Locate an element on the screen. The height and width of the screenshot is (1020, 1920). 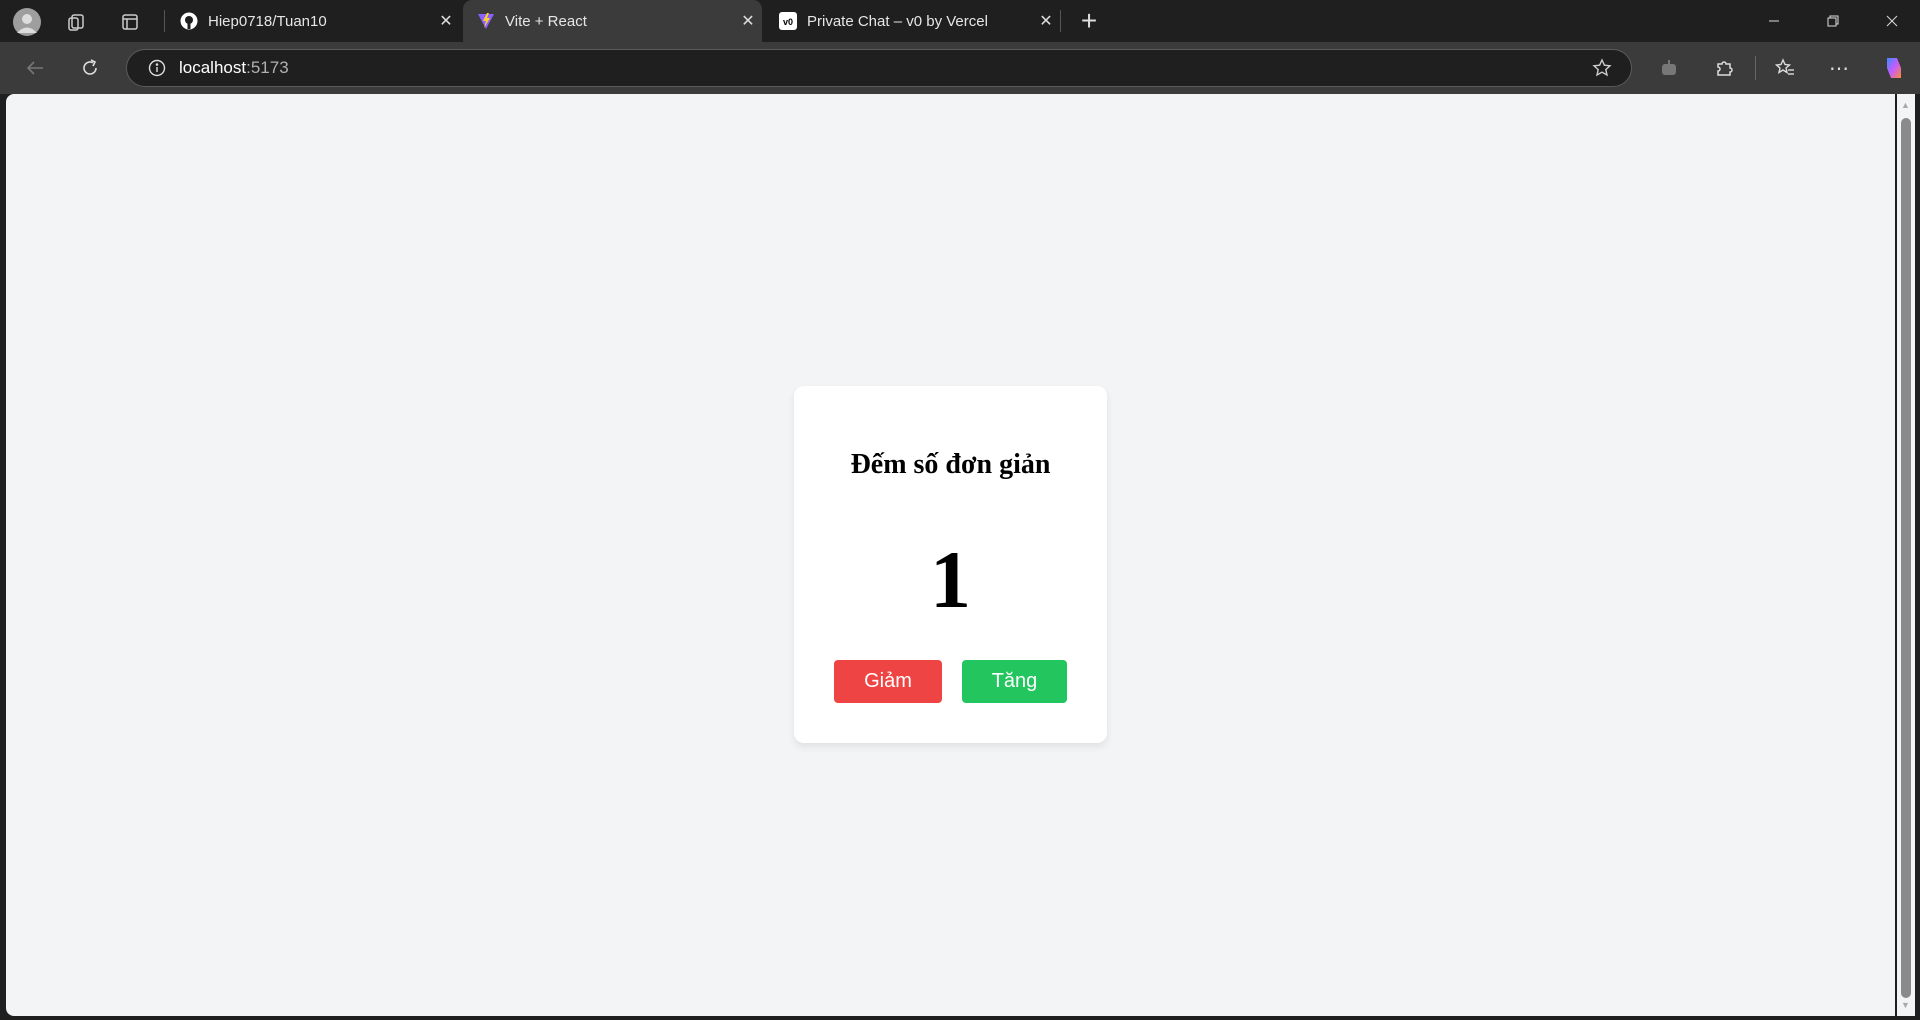
favorite-star-icon is located at coordinates (1602, 68).